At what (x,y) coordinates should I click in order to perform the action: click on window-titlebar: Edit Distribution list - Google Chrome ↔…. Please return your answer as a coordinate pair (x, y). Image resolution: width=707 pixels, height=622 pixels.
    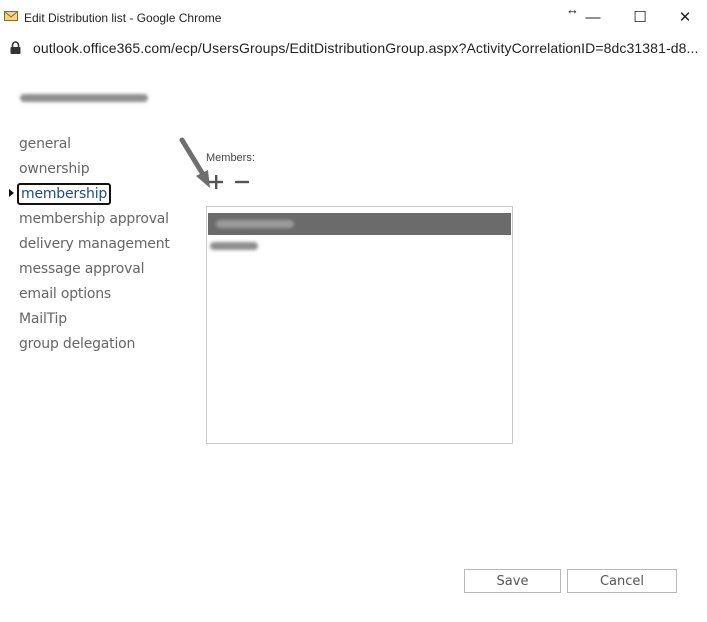
    Looking at the image, I should click on (353, 17).